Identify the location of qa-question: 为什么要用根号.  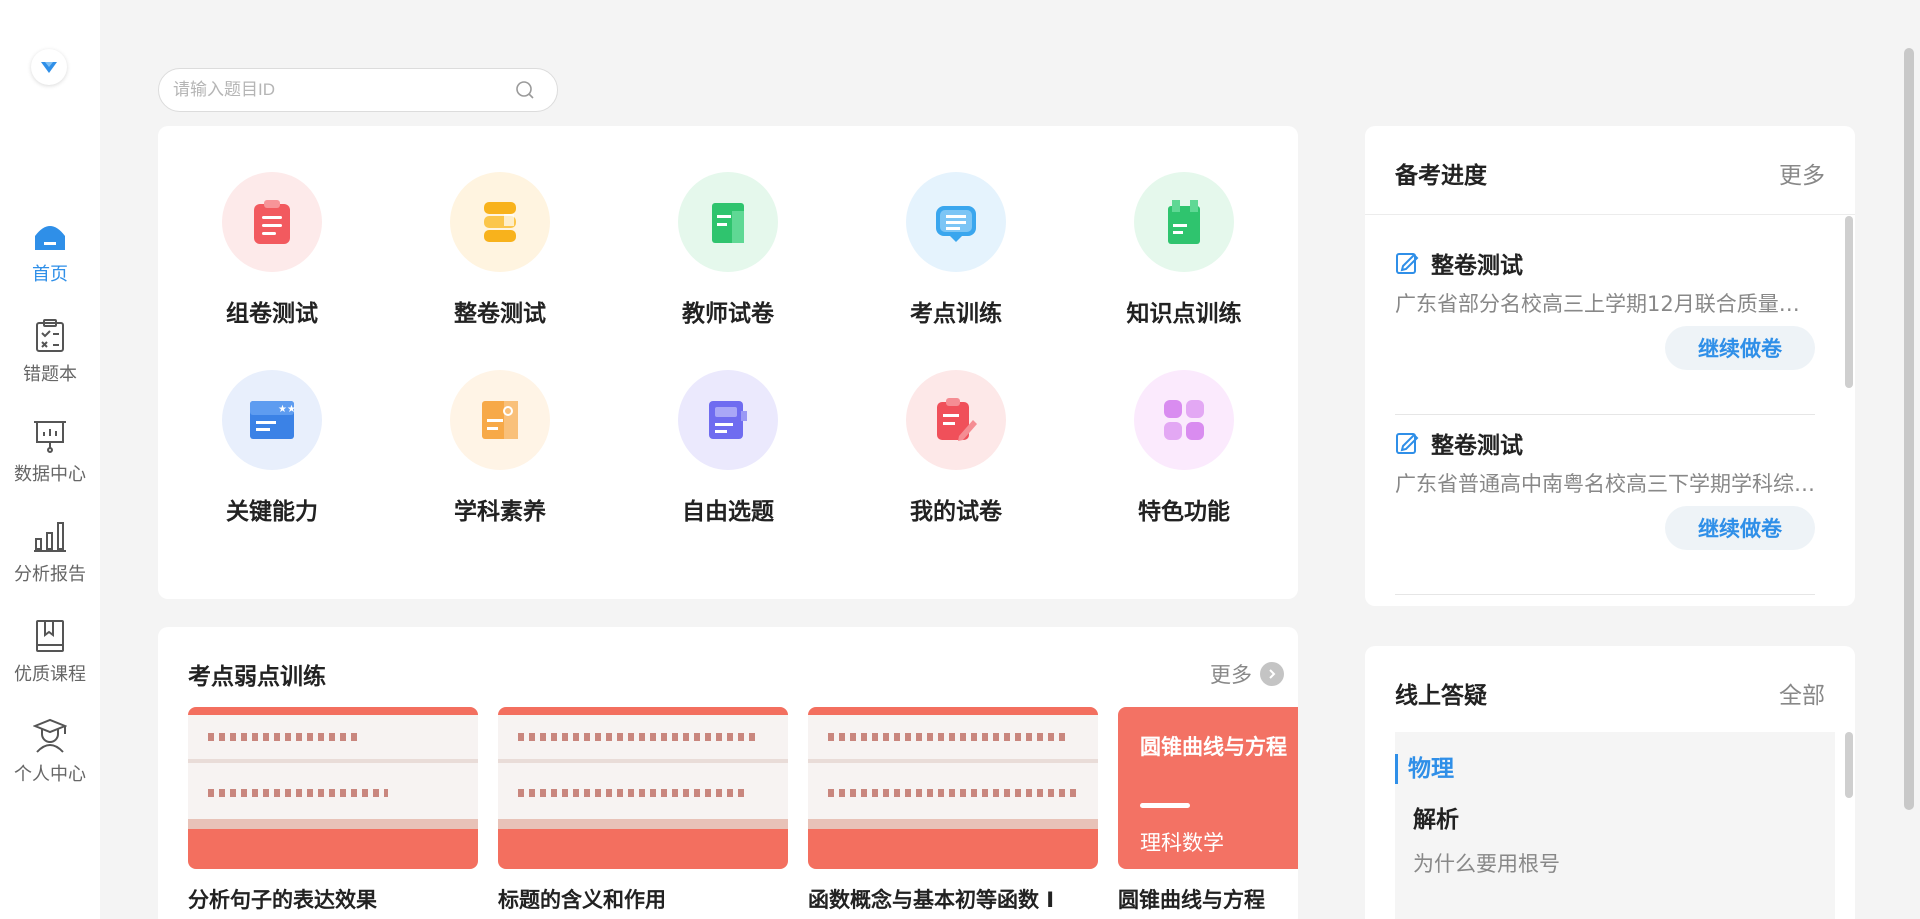
(1486, 864).